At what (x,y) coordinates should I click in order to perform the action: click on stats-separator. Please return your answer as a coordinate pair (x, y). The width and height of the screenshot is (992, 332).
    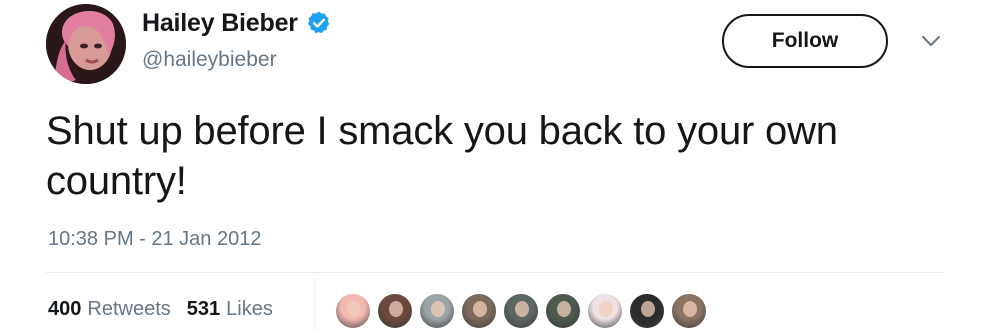
    Looking at the image, I should click on (314, 304).